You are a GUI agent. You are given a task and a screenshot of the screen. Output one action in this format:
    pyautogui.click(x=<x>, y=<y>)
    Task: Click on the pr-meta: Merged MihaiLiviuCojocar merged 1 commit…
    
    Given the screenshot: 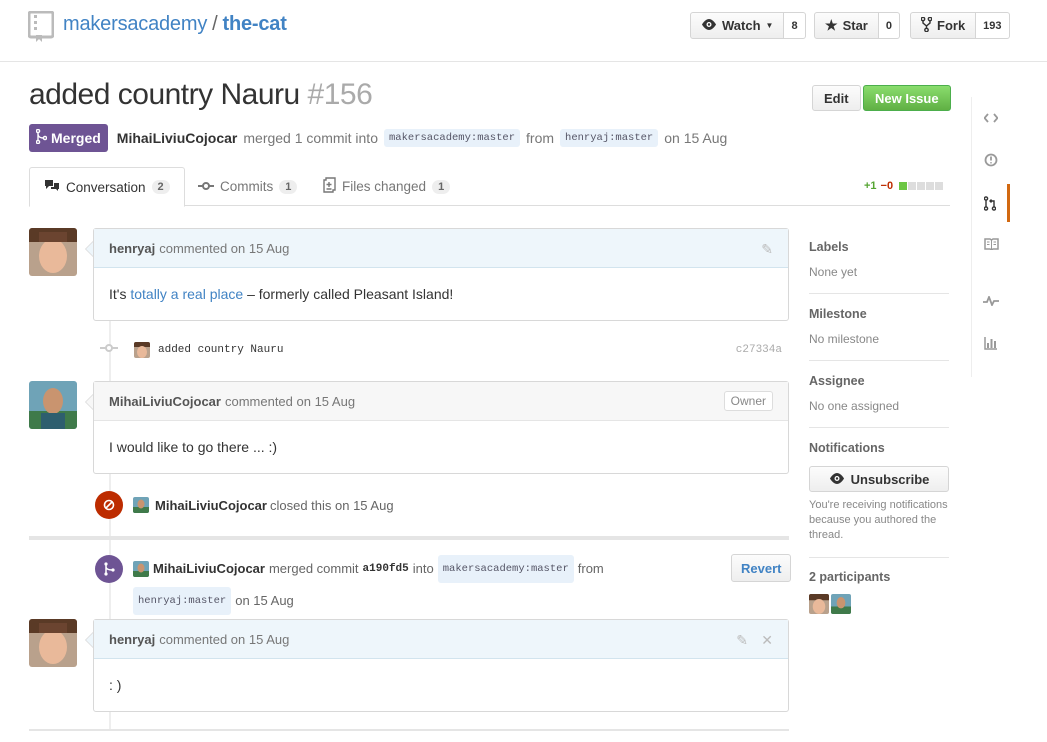 What is the action you would take?
    pyautogui.click(x=378, y=138)
    